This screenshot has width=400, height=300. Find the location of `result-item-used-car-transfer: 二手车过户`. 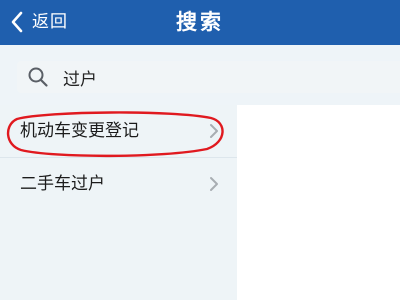

result-item-used-car-transfer: 二手车过户 is located at coordinates (118, 184).